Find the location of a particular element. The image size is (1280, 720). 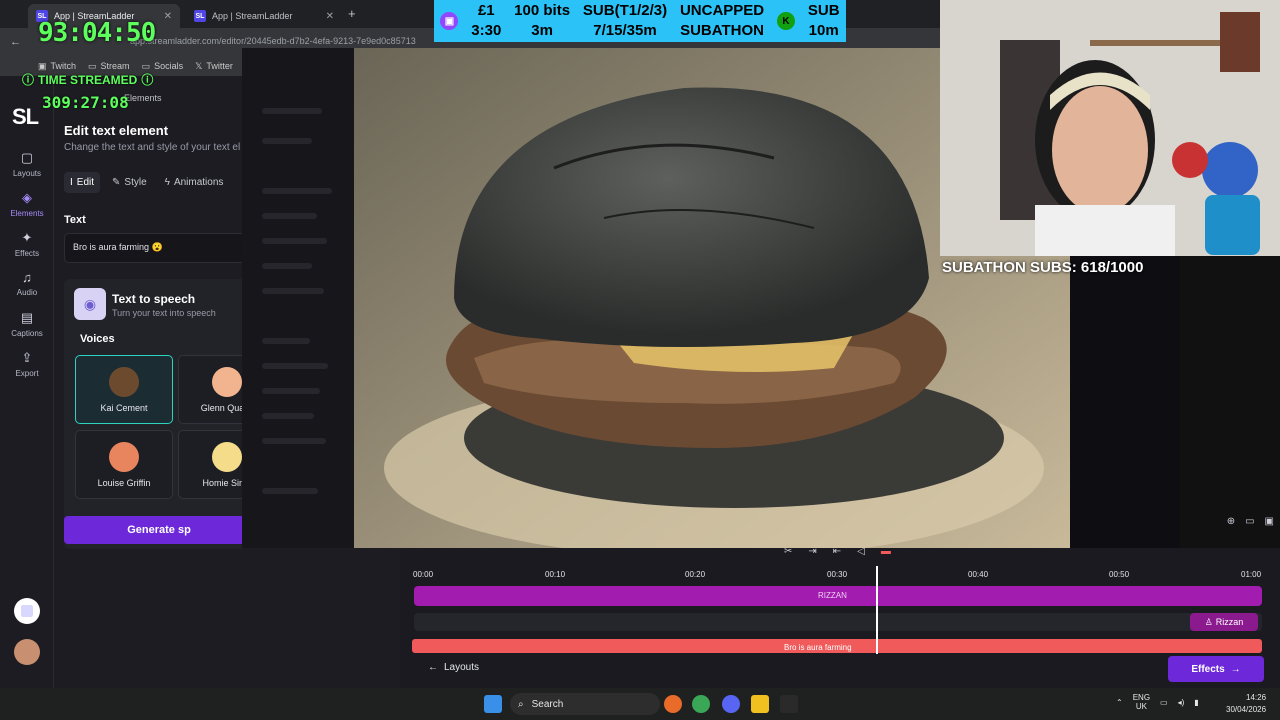

timeline-footer is located at coordinates (840, 671).